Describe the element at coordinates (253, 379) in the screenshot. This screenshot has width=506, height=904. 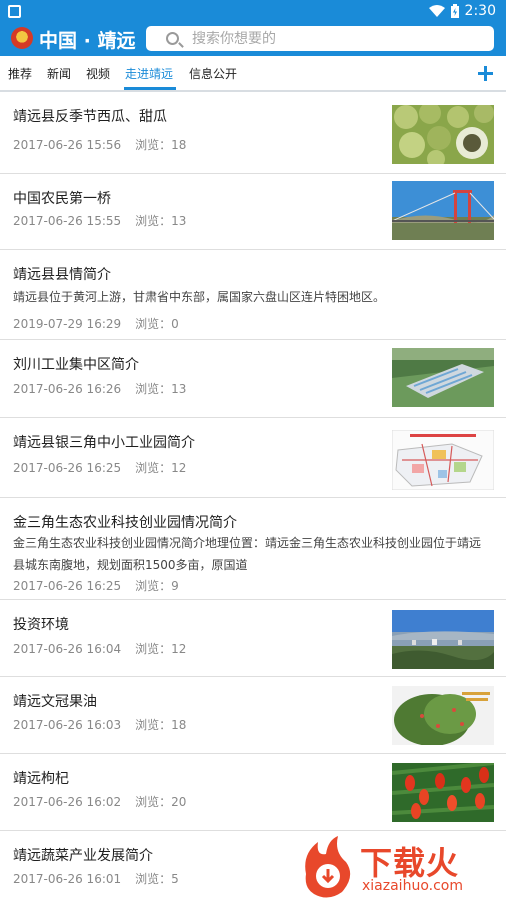
I see `list-item: 刘川工业集中区简介 2017-06-26 16:26 浏览：13` at that location.